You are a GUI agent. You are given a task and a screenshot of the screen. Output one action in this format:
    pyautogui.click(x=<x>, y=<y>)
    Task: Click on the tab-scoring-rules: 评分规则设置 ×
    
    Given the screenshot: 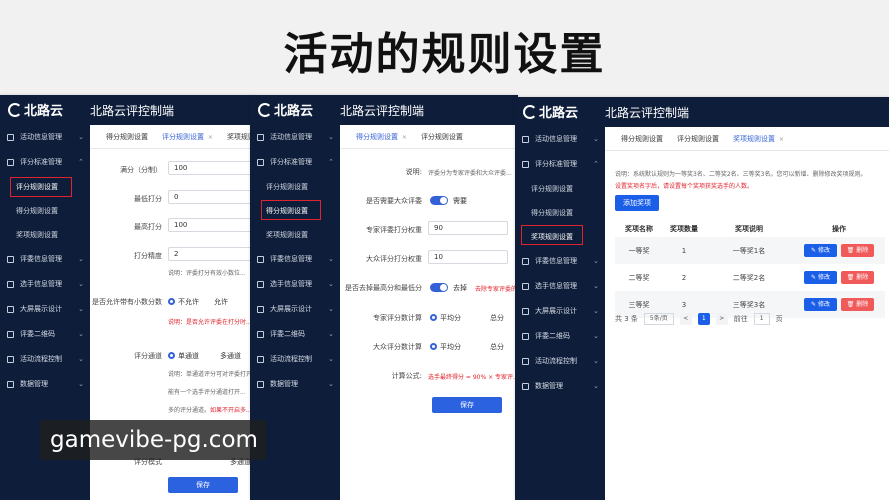 What is the action you would take?
    pyautogui.click(x=187, y=137)
    